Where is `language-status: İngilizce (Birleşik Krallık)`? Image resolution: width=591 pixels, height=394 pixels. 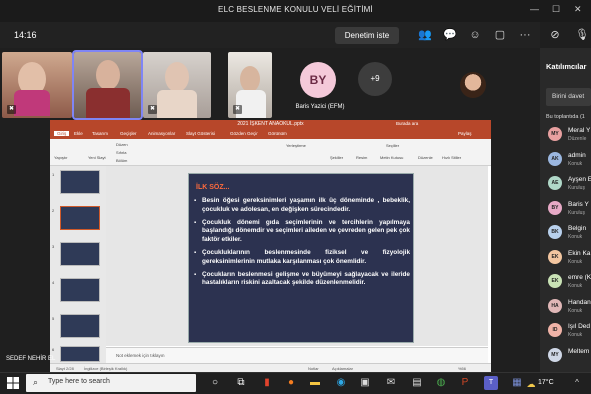 language-status: İngilizce (Birleşik Krallık) is located at coordinates (106, 368).